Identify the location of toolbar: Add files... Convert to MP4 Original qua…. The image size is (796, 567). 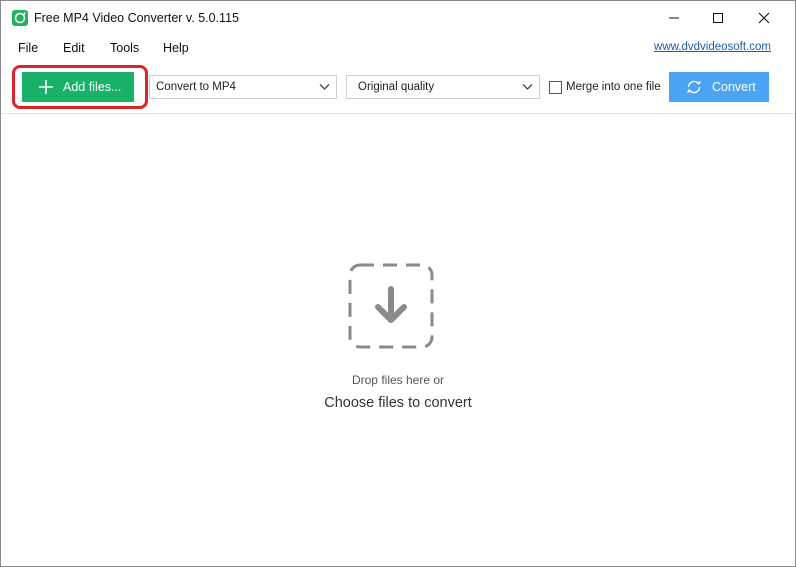
(398, 86).